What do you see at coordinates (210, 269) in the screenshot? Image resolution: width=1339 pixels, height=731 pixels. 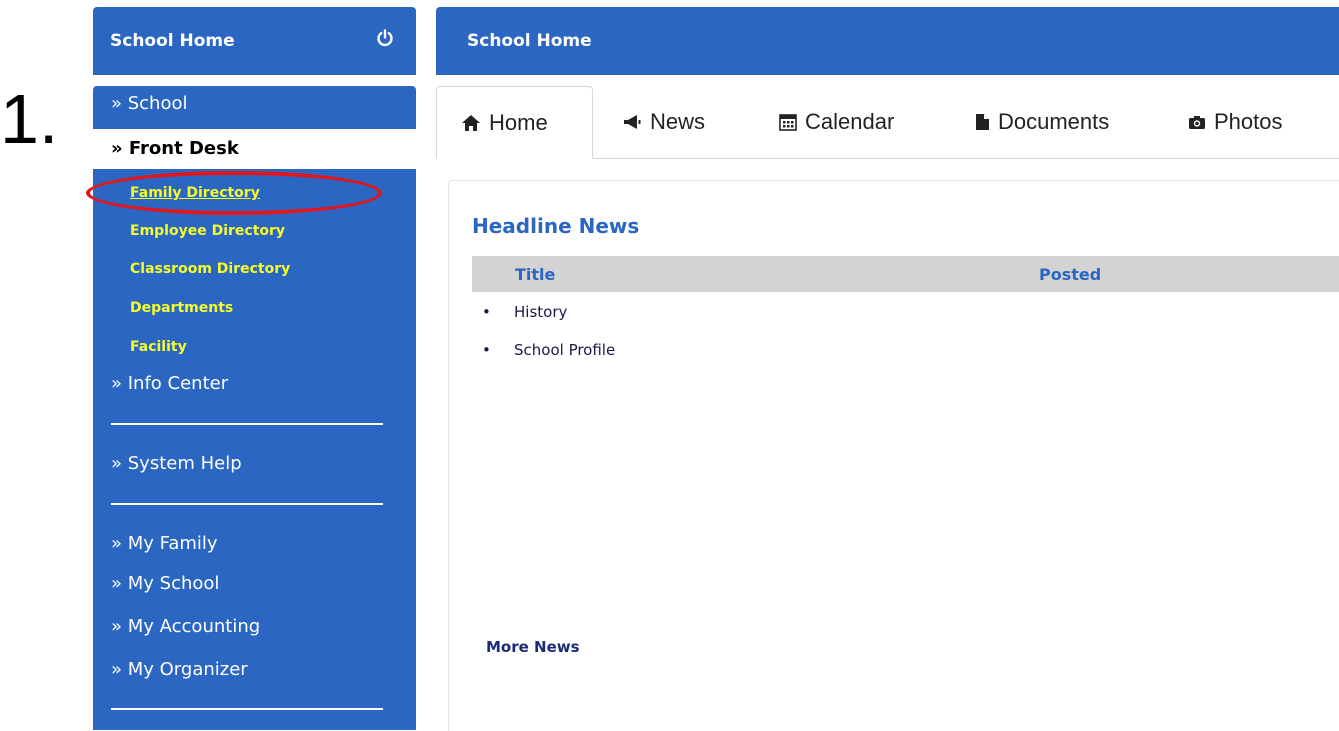 I see `sidebar-subitem-classroom-directory: Classroom Directory` at bounding box center [210, 269].